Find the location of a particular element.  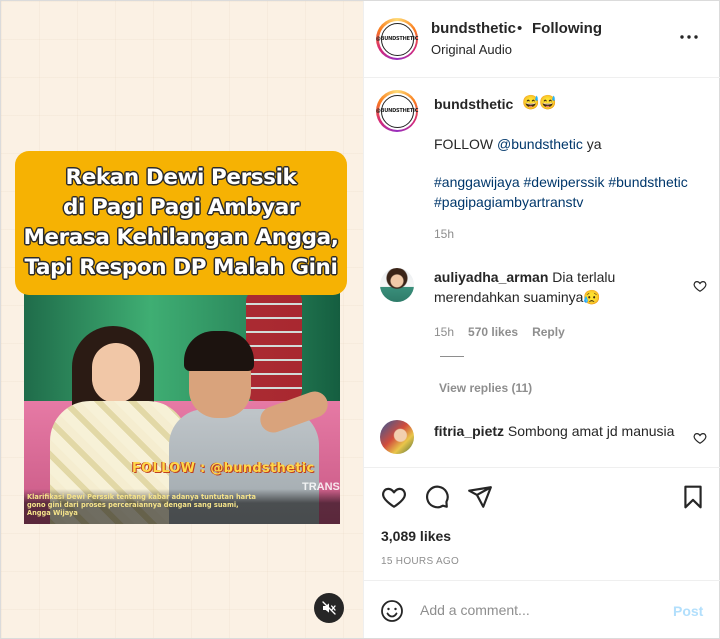

comment-composer: Post is located at coordinates (542, 609).